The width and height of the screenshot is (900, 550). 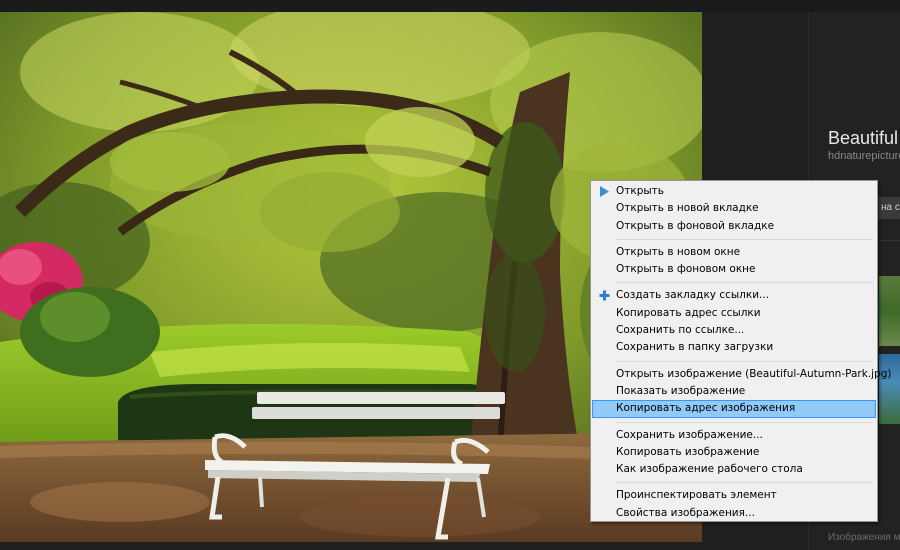 What do you see at coordinates (604, 191) in the screenshot?
I see `play-triangle-icon` at bounding box center [604, 191].